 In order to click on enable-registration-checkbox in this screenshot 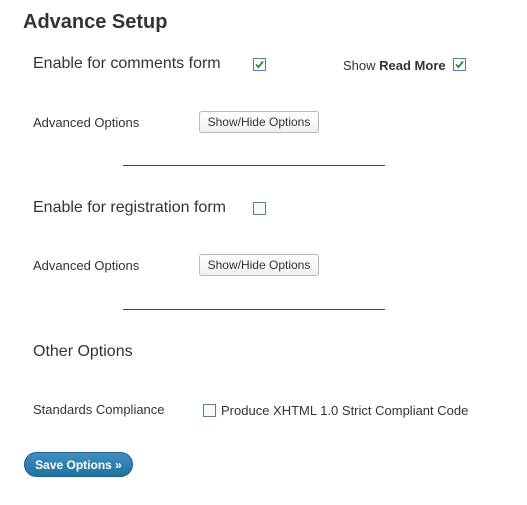, I will do `click(259, 208)`.